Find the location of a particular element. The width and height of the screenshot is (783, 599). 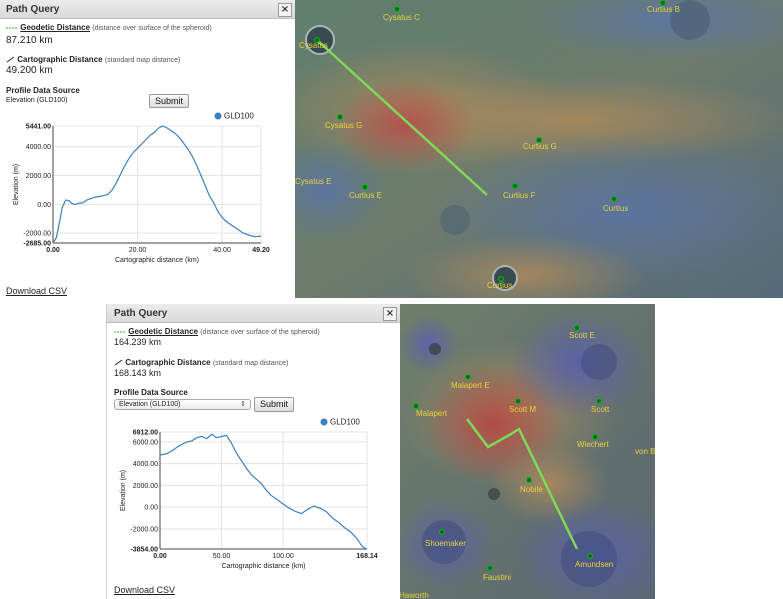

map-2-label: Malapert is located at coordinates (432, 413).